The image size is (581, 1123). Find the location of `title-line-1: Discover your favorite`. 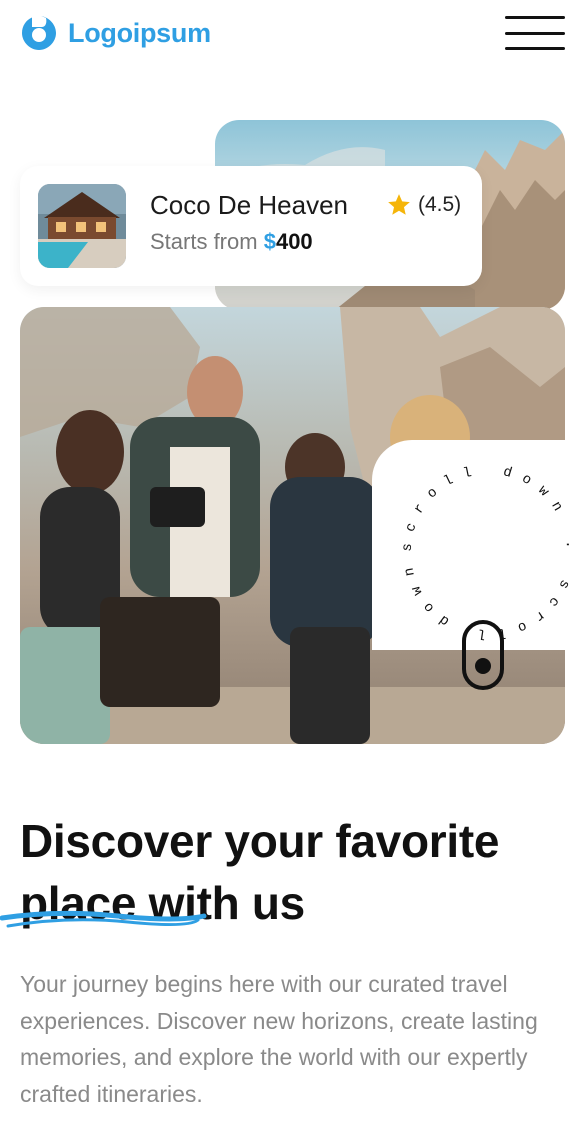

title-line-1: Discover your favorite is located at coordinates (260, 841).